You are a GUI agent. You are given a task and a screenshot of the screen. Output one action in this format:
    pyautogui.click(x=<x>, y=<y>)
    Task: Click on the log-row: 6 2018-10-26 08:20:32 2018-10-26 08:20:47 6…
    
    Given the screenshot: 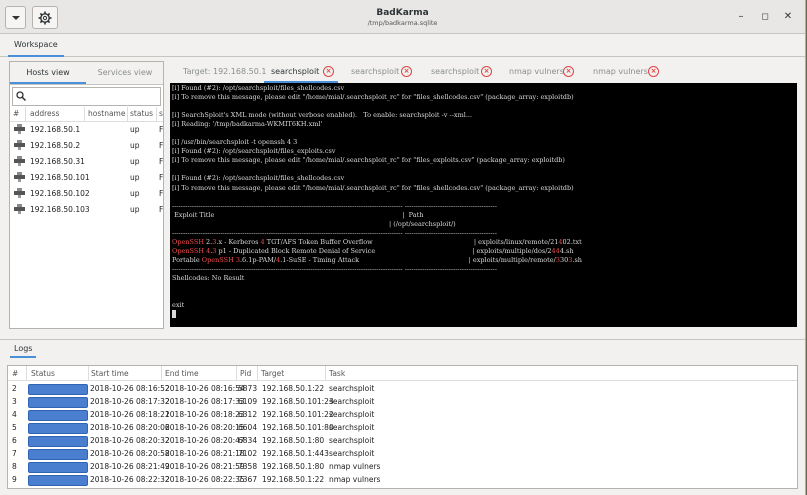 What is the action you would take?
    pyautogui.click(x=402, y=440)
    